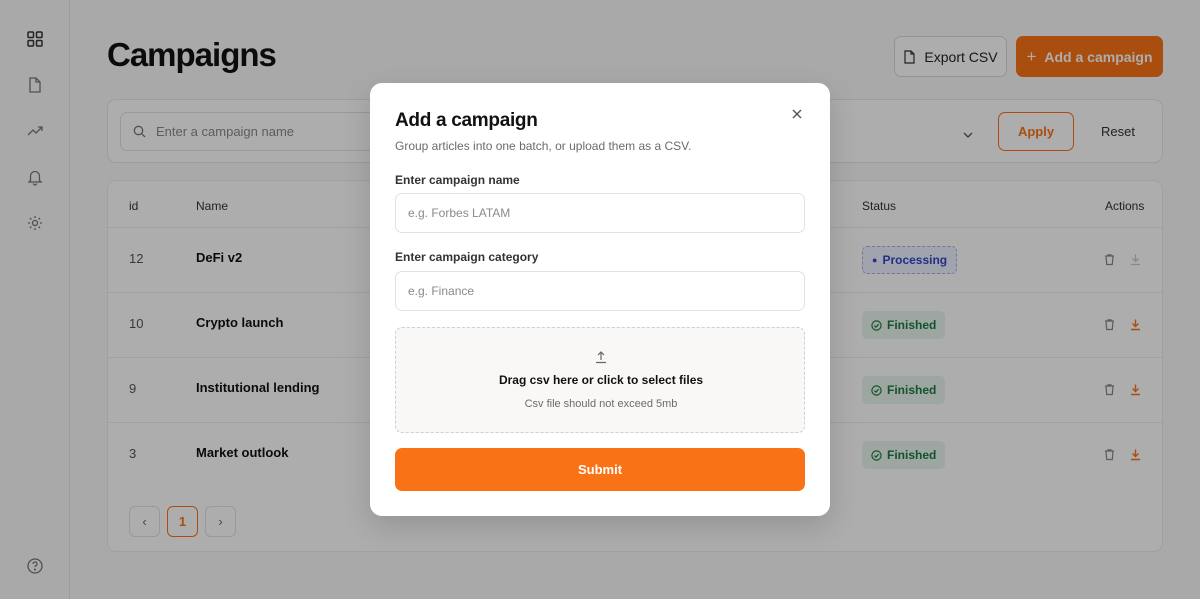 The height and width of the screenshot is (599, 1200). What do you see at coordinates (459, 213) in the screenshot?
I see `campaign-name-placeholder: e.g. Forbes LATAM` at bounding box center [459, 213].